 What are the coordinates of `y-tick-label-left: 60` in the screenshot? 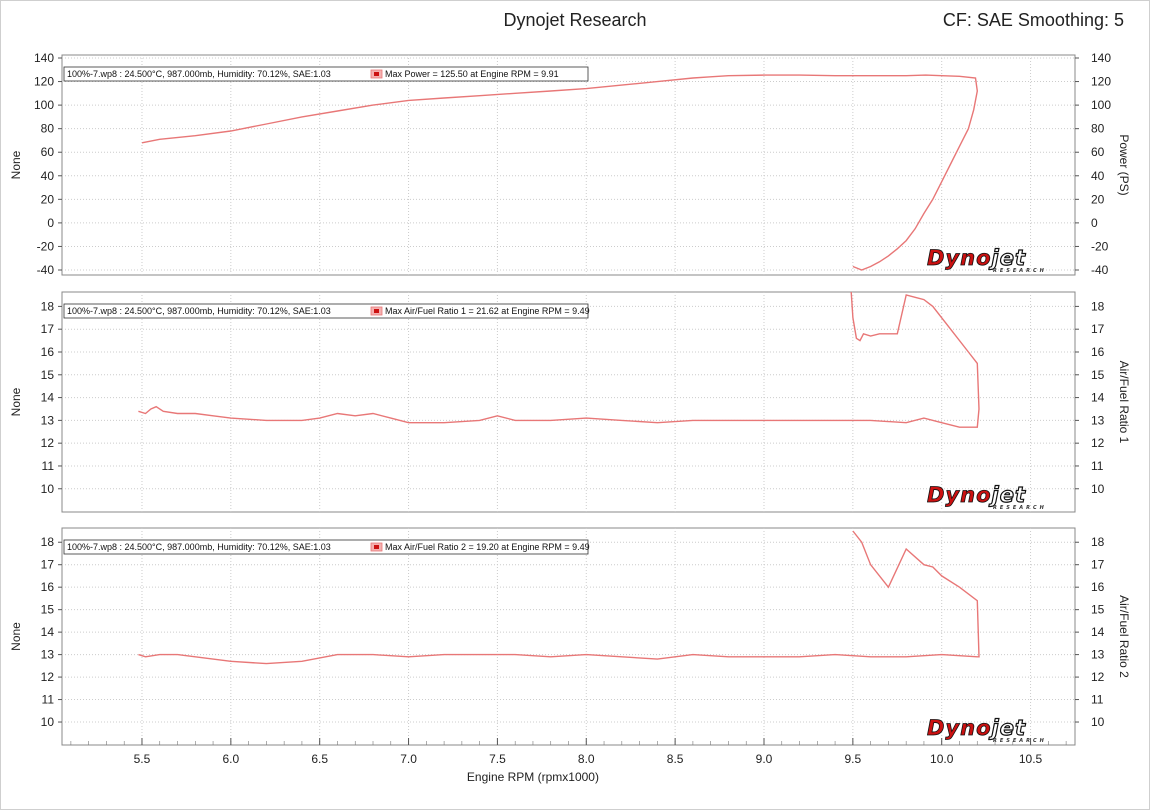 It's located at (48, 152).